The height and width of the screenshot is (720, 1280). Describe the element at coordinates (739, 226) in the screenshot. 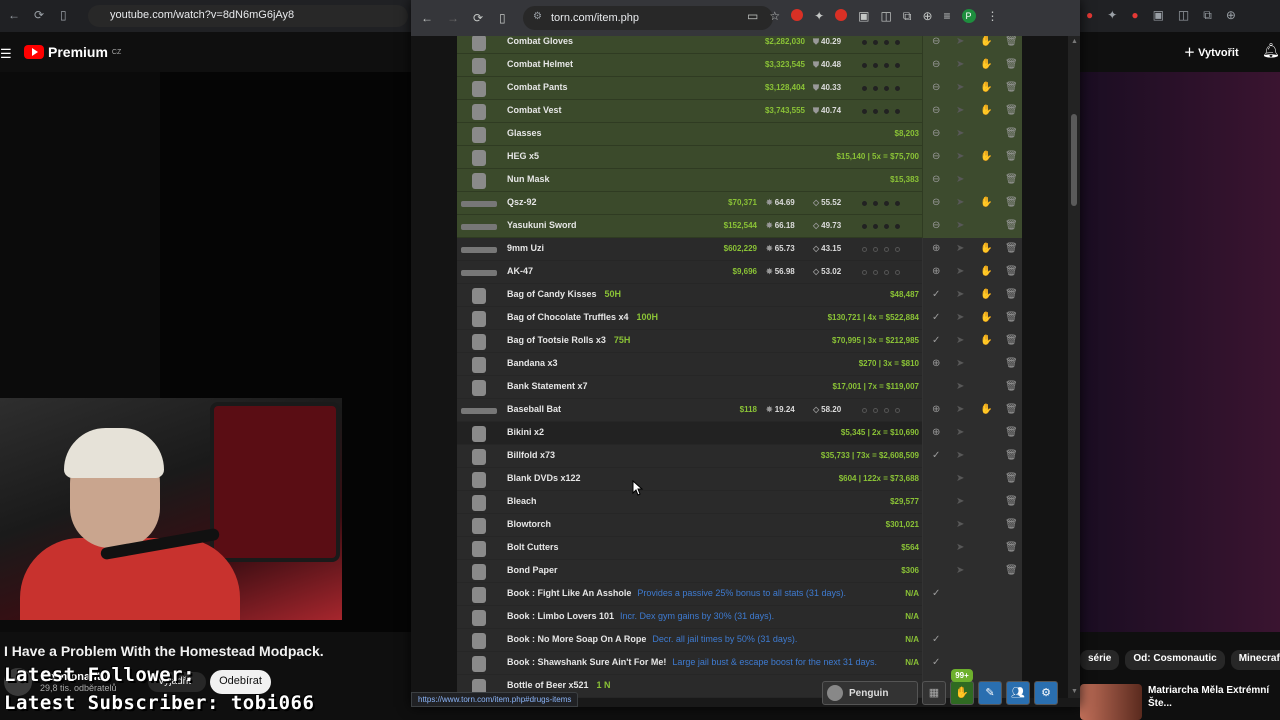

I see `item-row: Yasukuni Sword $152,544 ✸ 66.18 ◇ 49.73 ⊖ ➤ 🗑︎` at that location.